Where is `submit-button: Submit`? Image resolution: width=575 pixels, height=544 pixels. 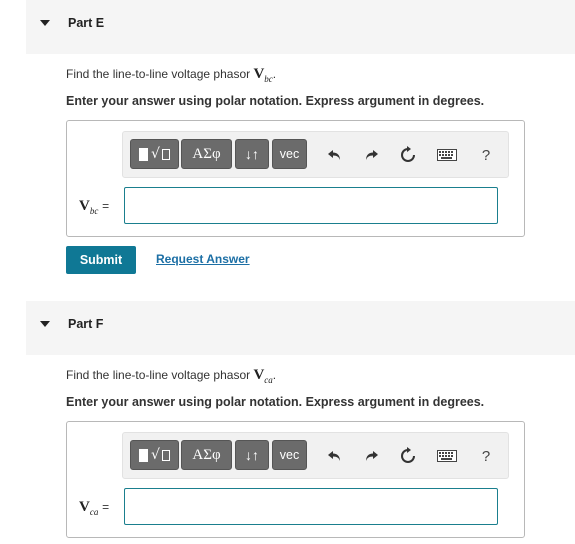
submit-button: Submit is located at coordinates (101, 260).